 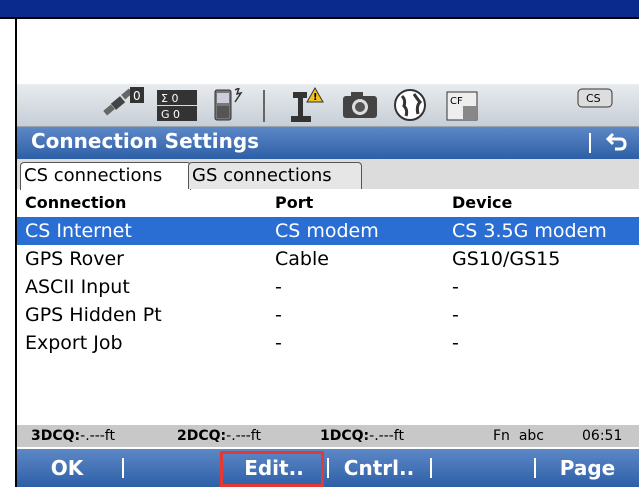 I want to click on cell-port: Cable, so click(x=302, y=259).